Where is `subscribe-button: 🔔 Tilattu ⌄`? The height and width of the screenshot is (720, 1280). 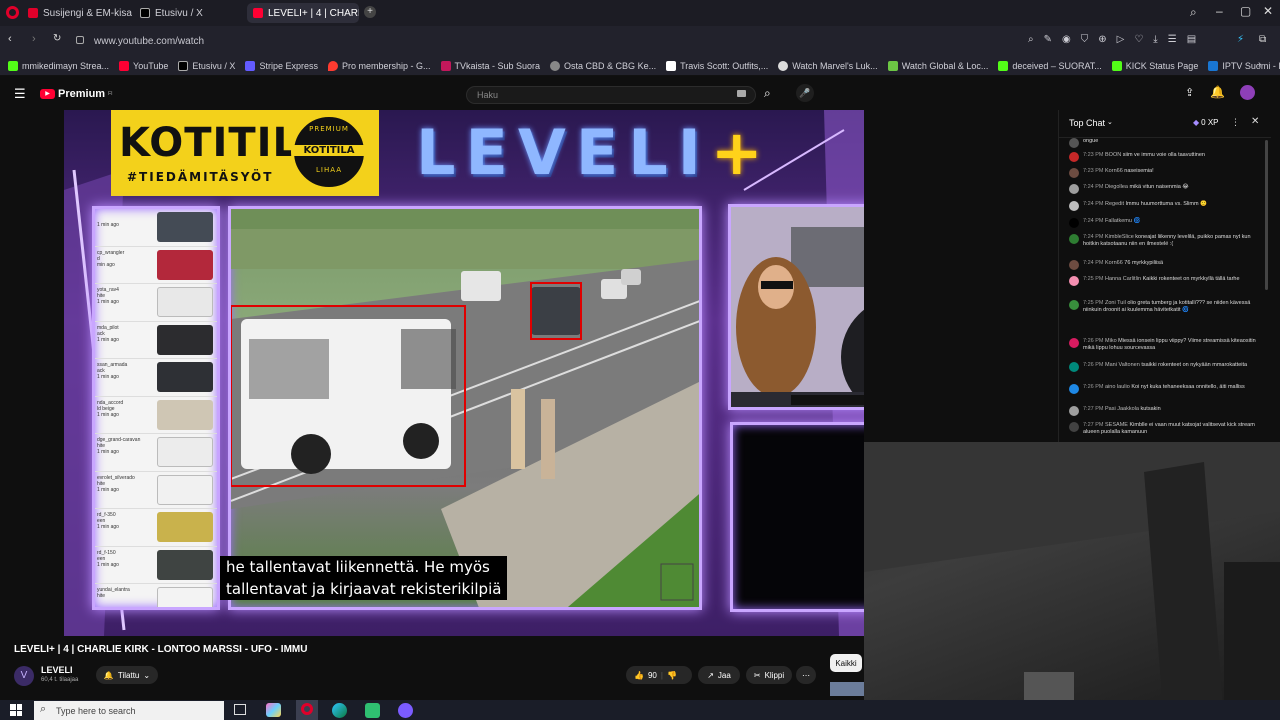 subscribe-button: 🔔 Tilattu ⌄ is located at coordinates (127, 675).